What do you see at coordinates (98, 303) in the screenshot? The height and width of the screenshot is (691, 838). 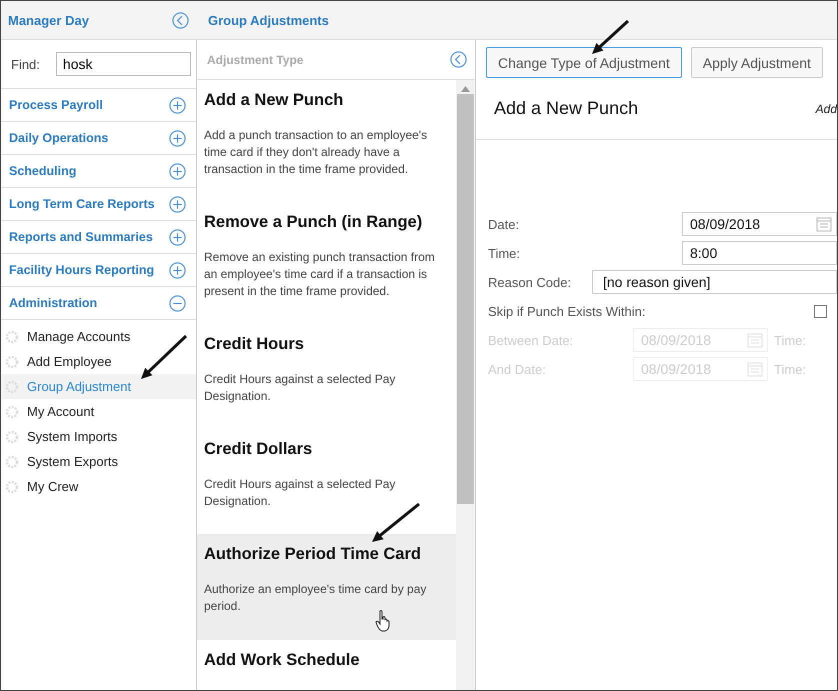 I see `menu-section: Administration` at bounding box center [98, 303].